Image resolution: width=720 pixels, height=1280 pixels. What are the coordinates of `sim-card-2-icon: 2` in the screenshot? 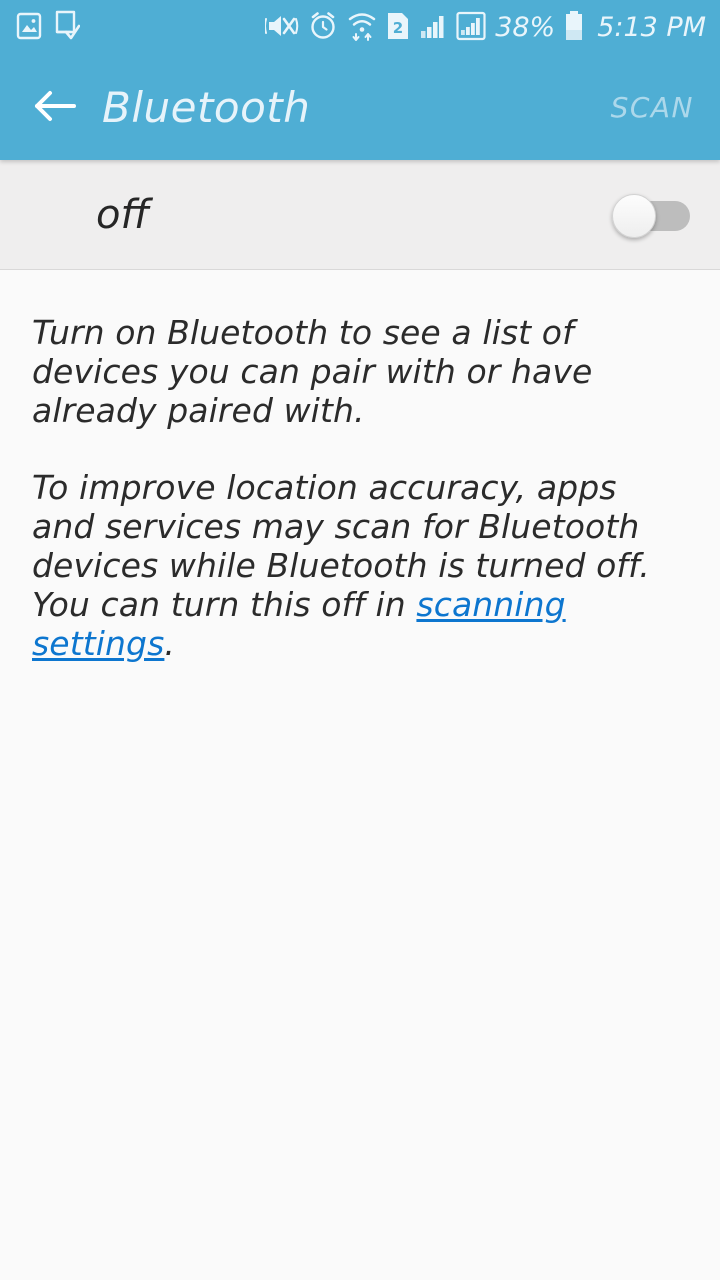 It's located at (398, 28).